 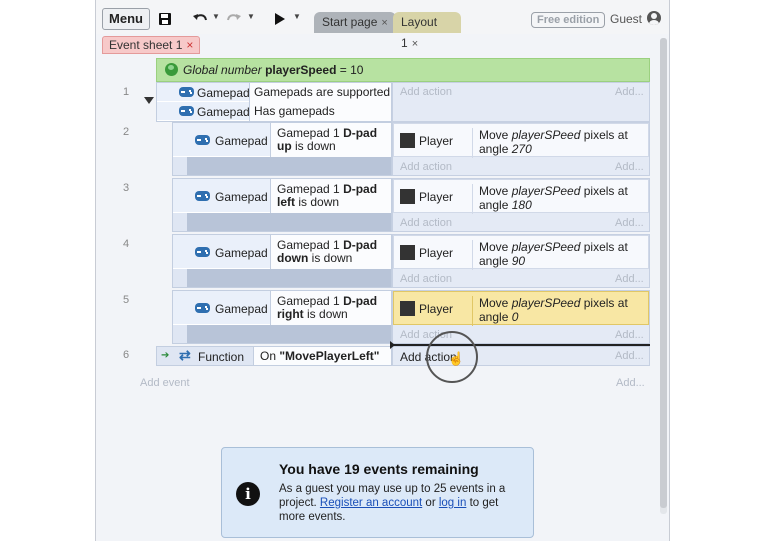 I want to click on action-text: Move playerSPeed pixels at angle 270, so click(x=560, y=143).